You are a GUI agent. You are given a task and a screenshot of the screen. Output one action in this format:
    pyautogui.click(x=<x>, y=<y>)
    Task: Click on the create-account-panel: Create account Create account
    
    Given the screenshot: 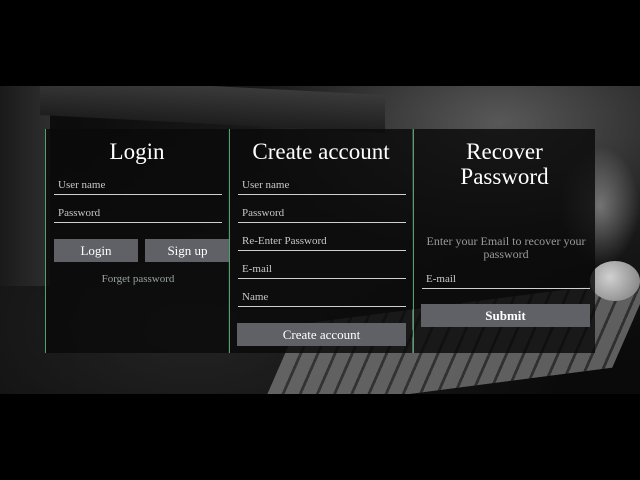 What is the action you would take?
    pyautogui.click(x=320, y=241)
    